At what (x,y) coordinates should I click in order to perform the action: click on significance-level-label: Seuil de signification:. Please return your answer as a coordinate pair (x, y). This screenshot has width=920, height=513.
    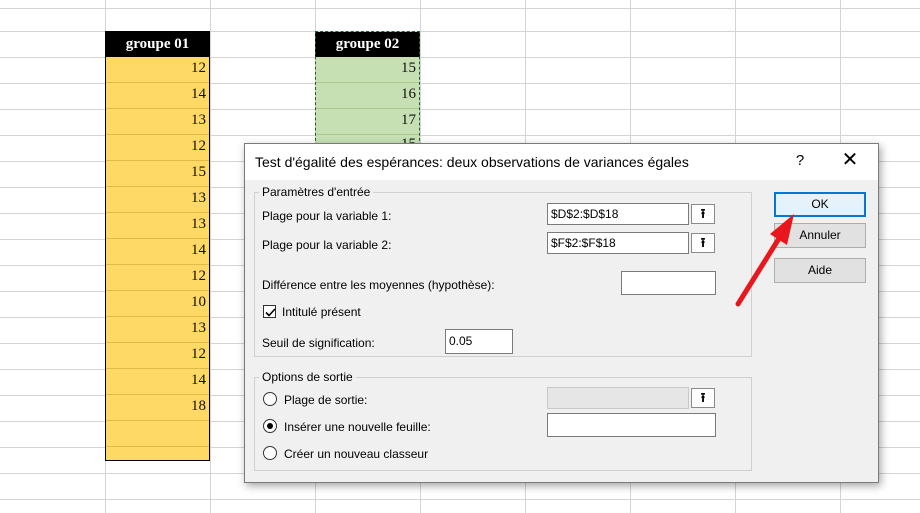
    Looking at the image, I should click on (318, 343).